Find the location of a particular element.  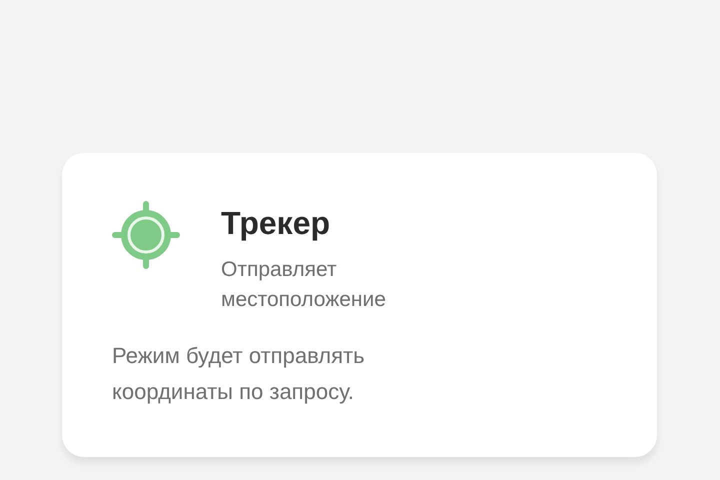

card-title: Трекер is located at coordinates (276, 223).